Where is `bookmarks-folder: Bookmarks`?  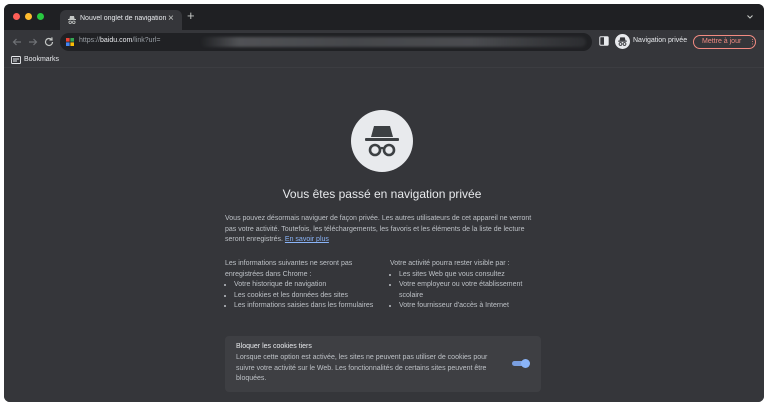
bookmarks-folder: Bookmarks is located at coordinates (41, 59).